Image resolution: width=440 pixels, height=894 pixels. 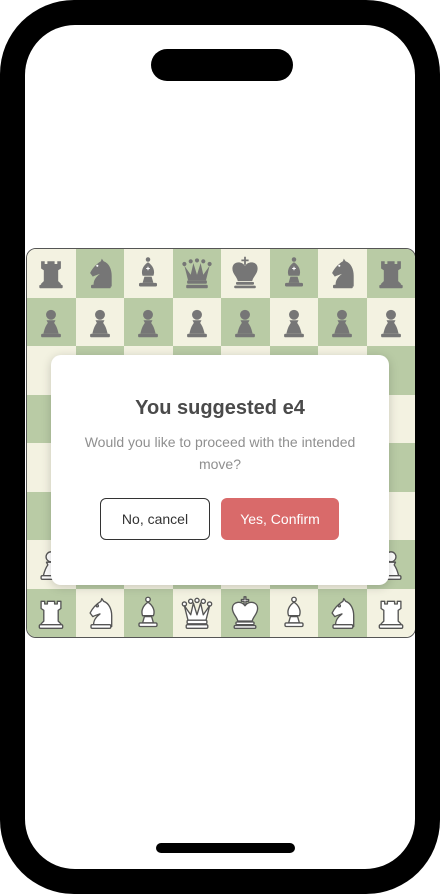 I want to click on dynamic-island, so click(x=222, y=65).